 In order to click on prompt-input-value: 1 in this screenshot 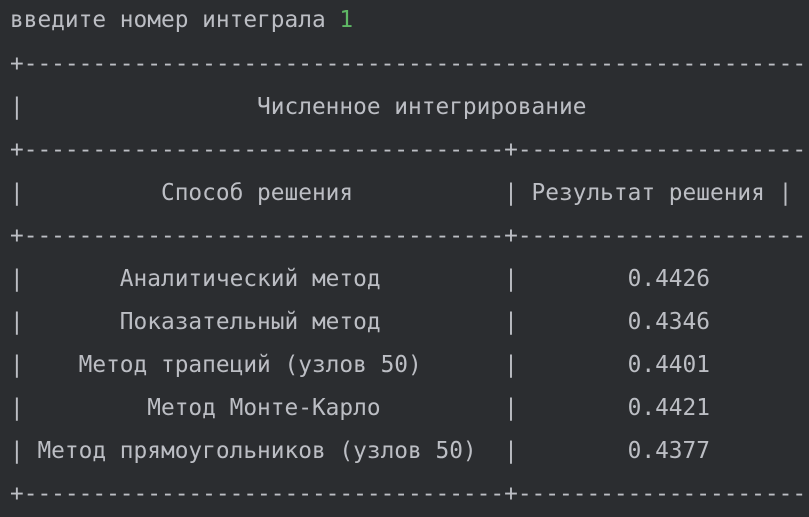, I will do `click(346, 20)`.